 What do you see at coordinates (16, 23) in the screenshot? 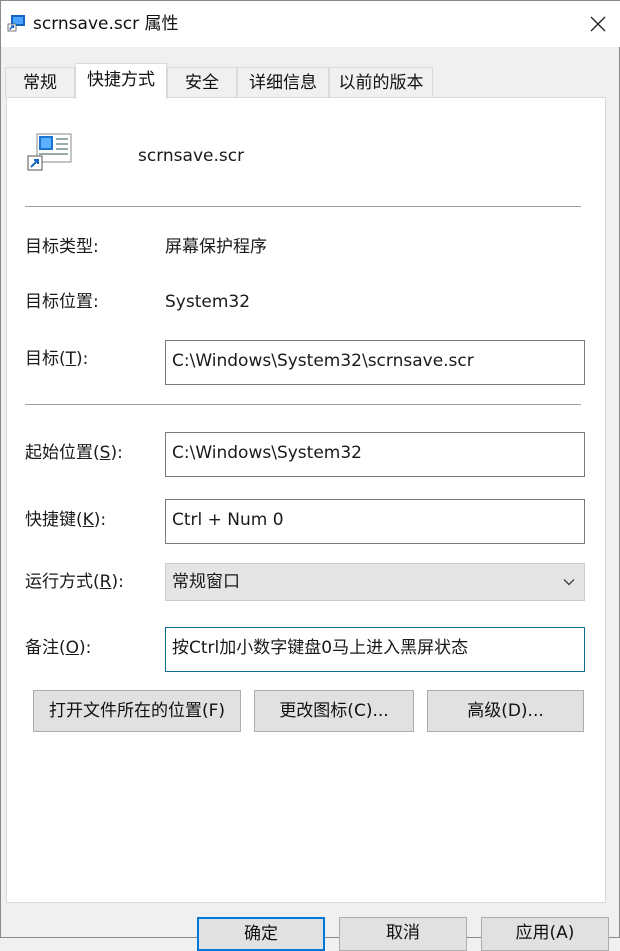
I see `shortcut-app-icon` at bounding box center [16, 23].